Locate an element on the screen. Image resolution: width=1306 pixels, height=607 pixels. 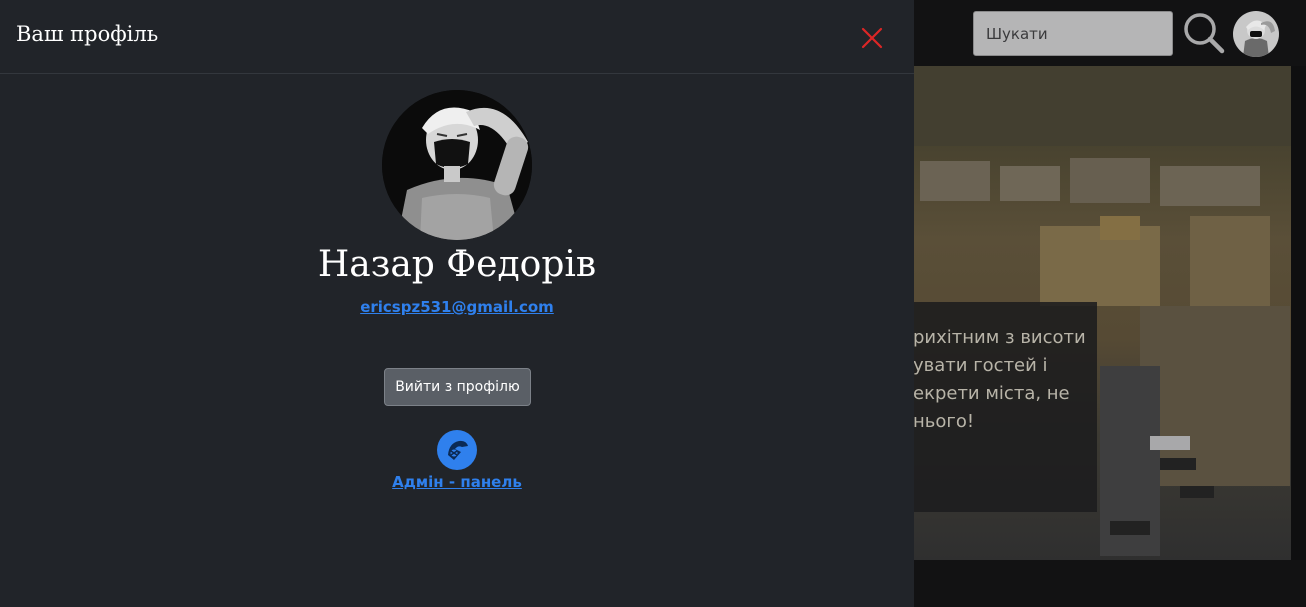
user-avatar is located at coordinates (457, 165).